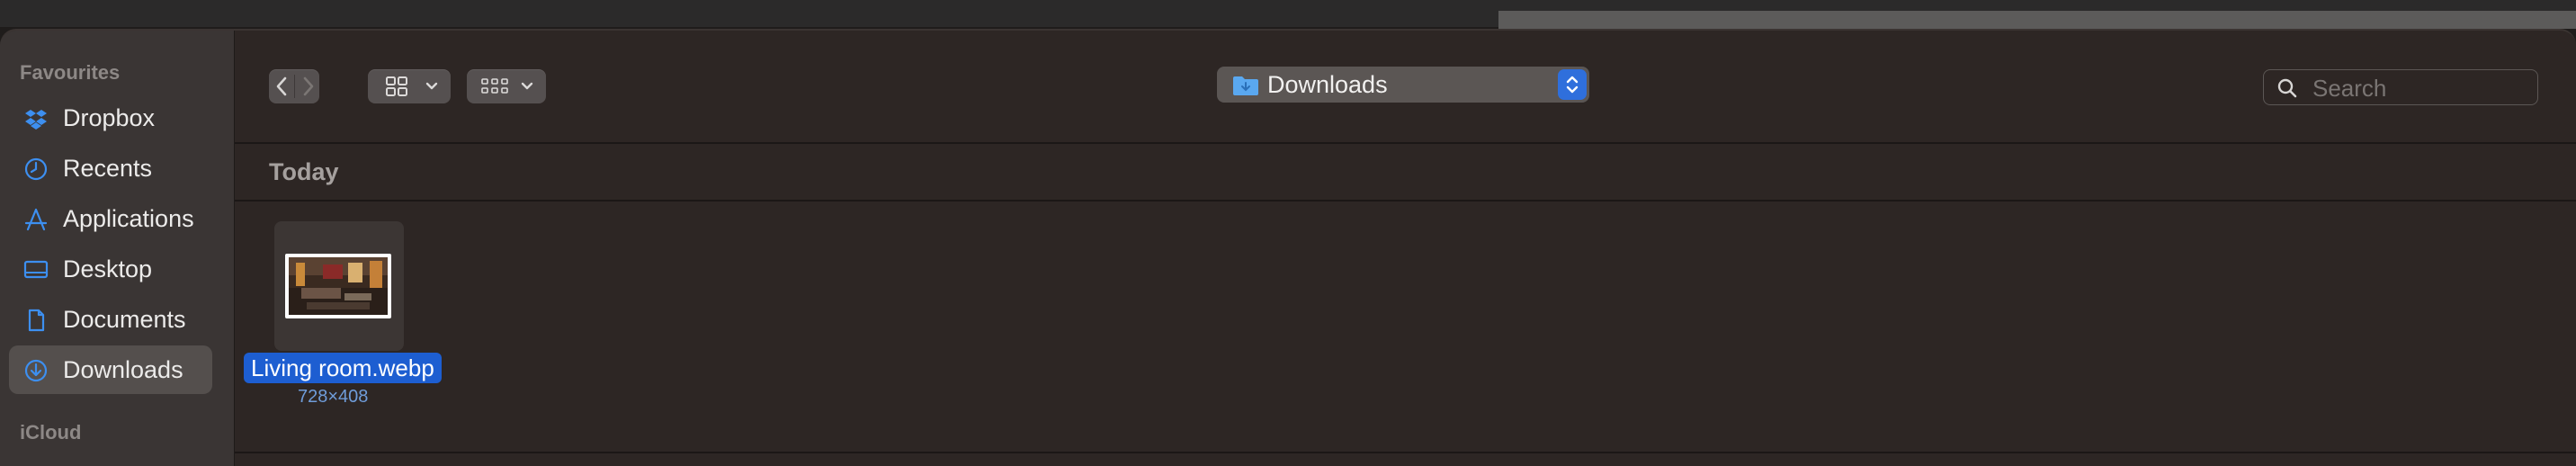 The image size is (2576, 466). What do you see at coordinates (308, 86) in the screenshot?
I see `forward-icon` at bounding box center [308, 86].